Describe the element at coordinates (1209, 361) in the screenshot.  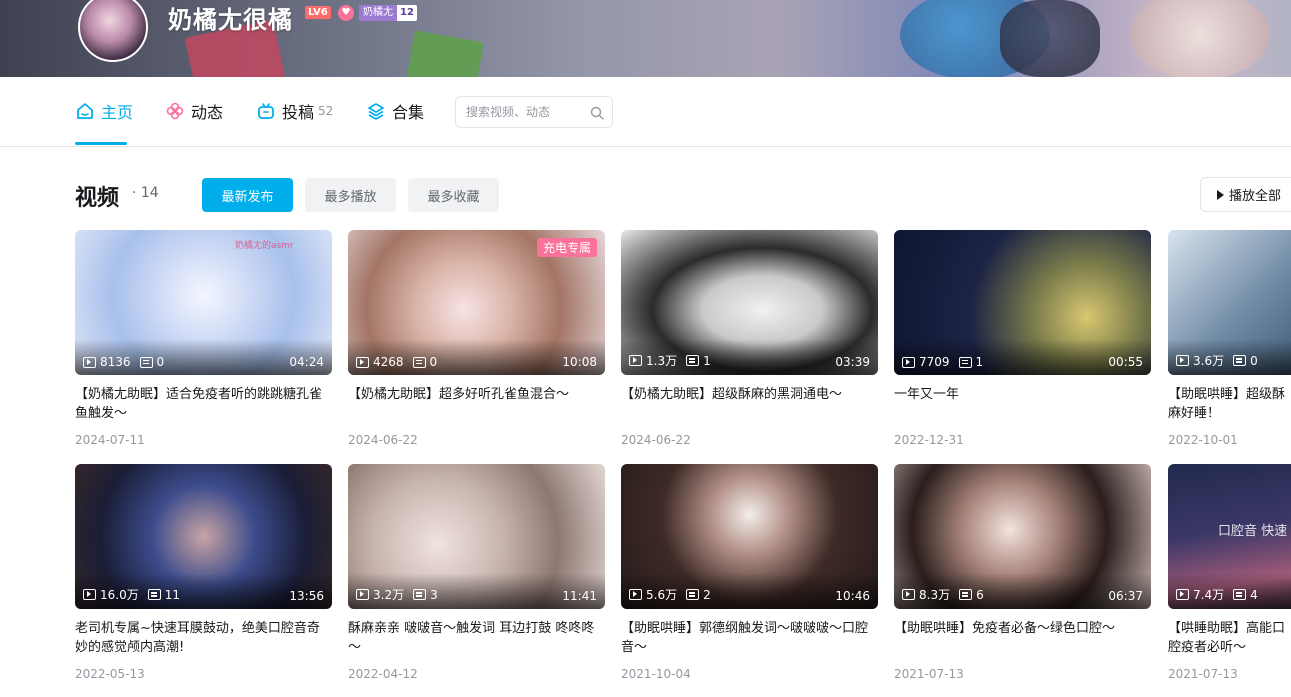
I see `play-count: 3.6万` at that location.